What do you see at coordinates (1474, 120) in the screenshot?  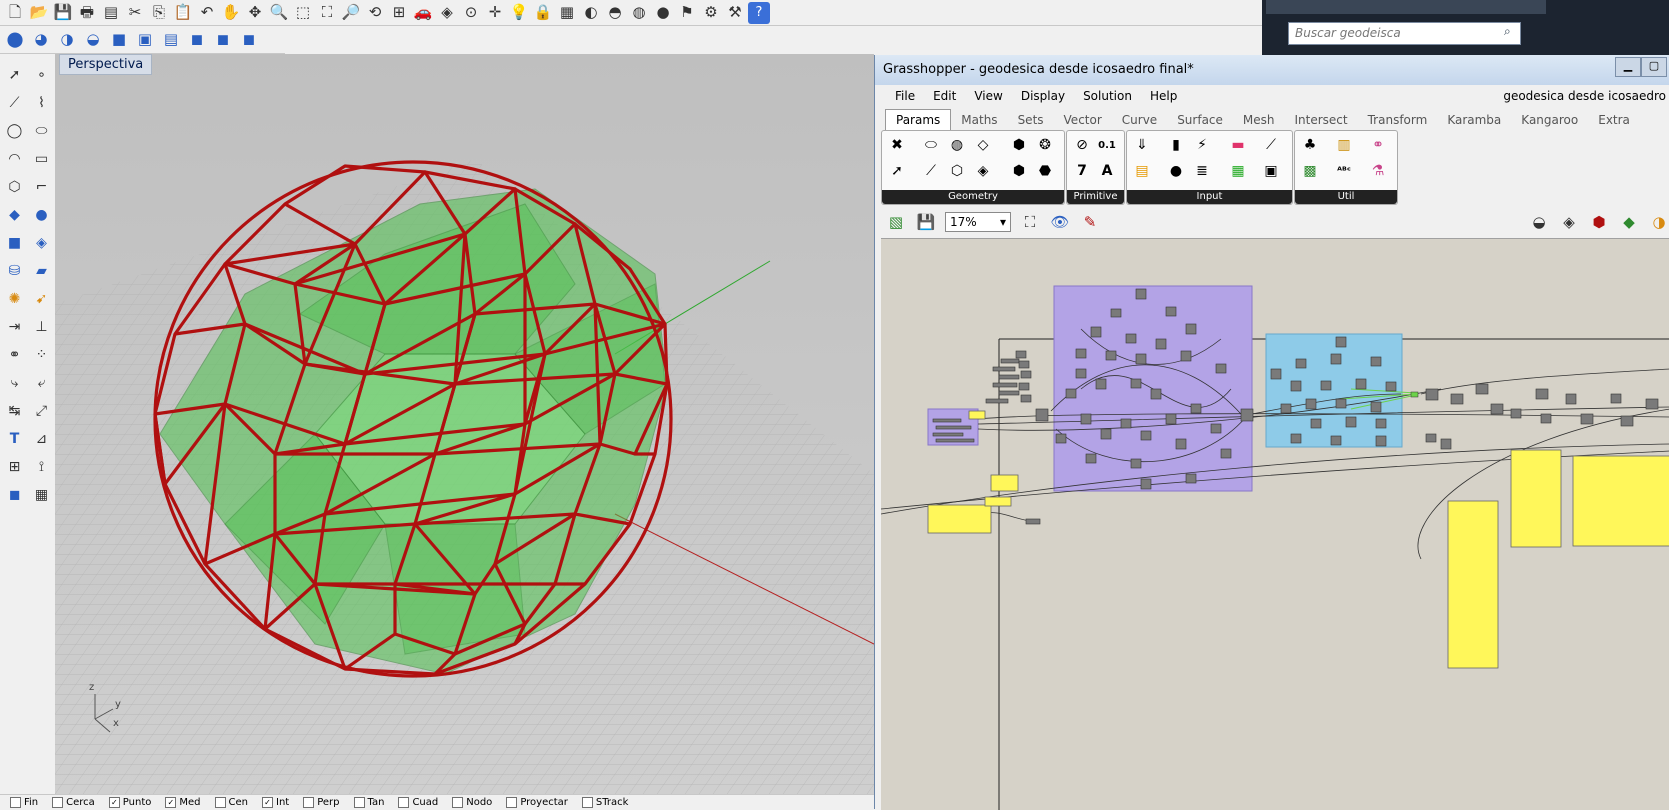 I see `tab-karamba: Karamba` at bounding box center [1474, 120].